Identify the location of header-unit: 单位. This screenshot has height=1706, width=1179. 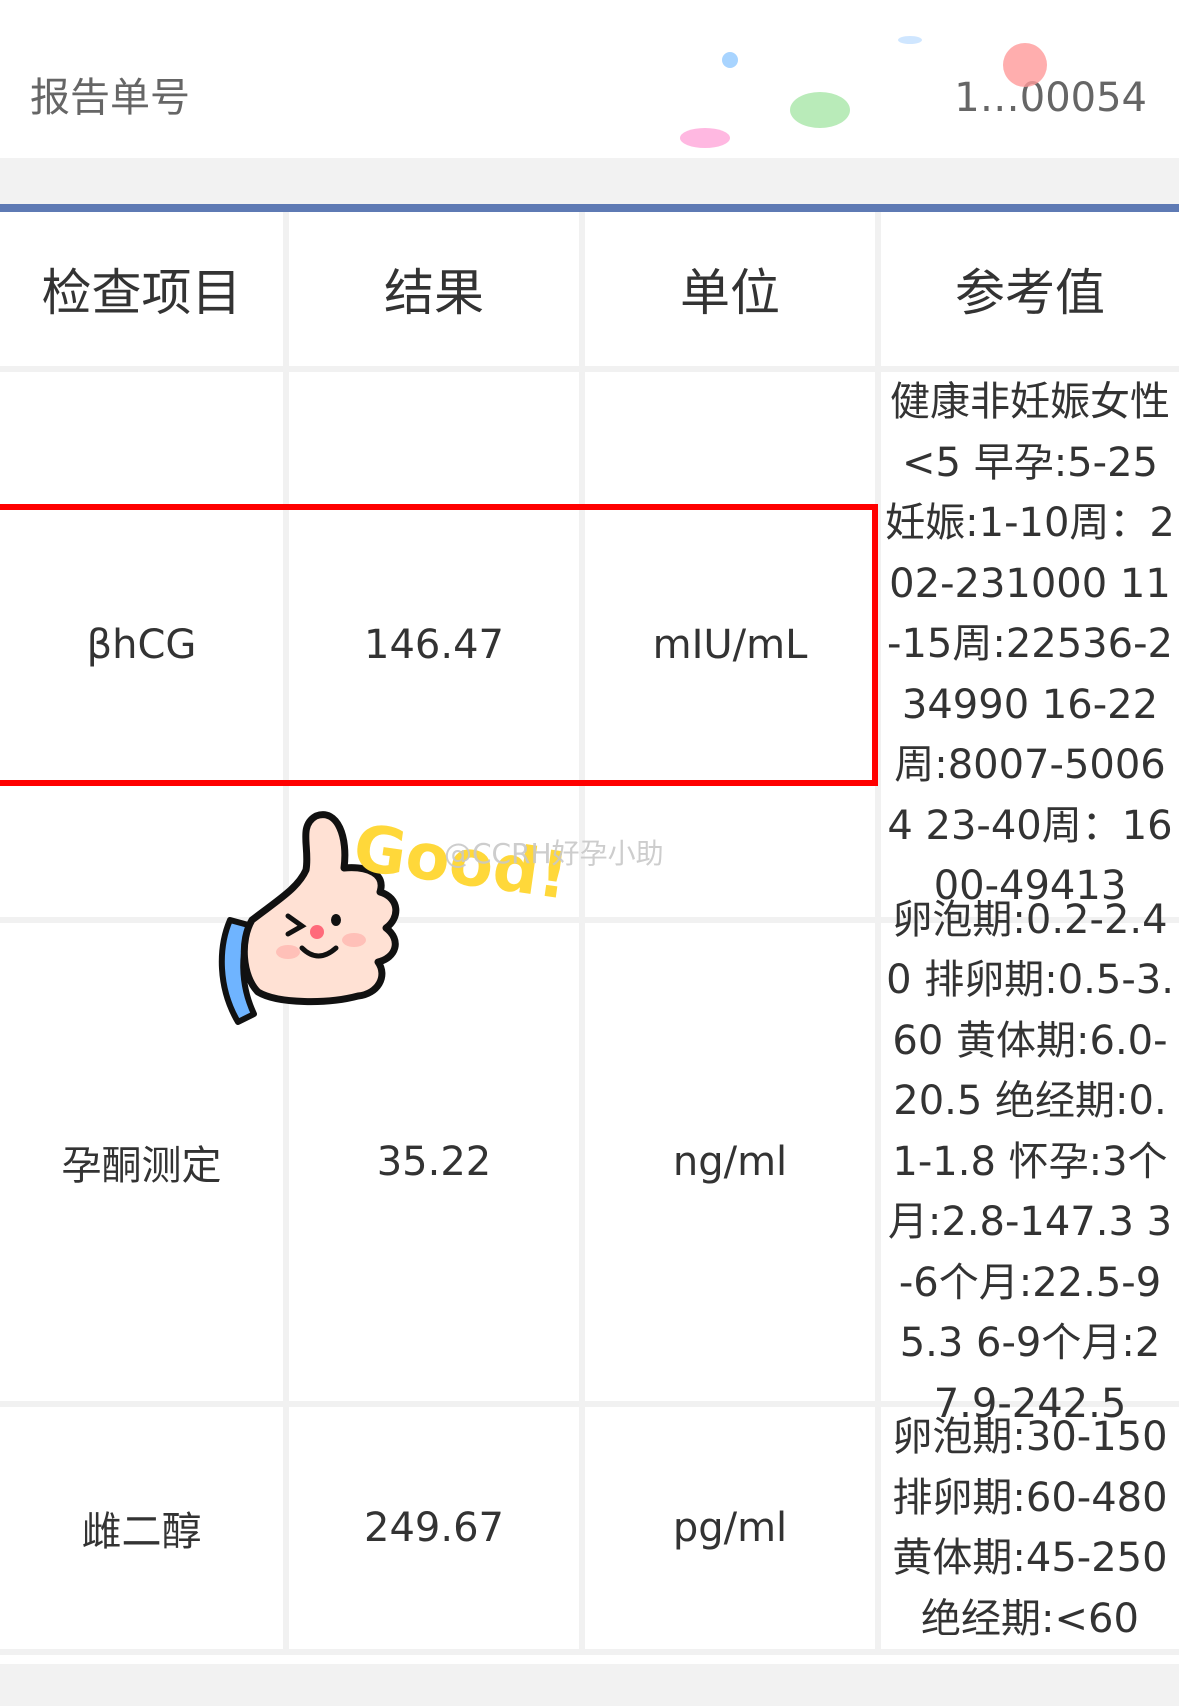
(733, 289).